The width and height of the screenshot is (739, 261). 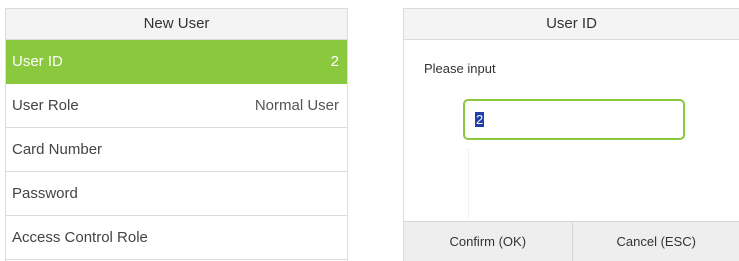 I want to click on menu-item-label: Card Number, so click(x=57, y=149).